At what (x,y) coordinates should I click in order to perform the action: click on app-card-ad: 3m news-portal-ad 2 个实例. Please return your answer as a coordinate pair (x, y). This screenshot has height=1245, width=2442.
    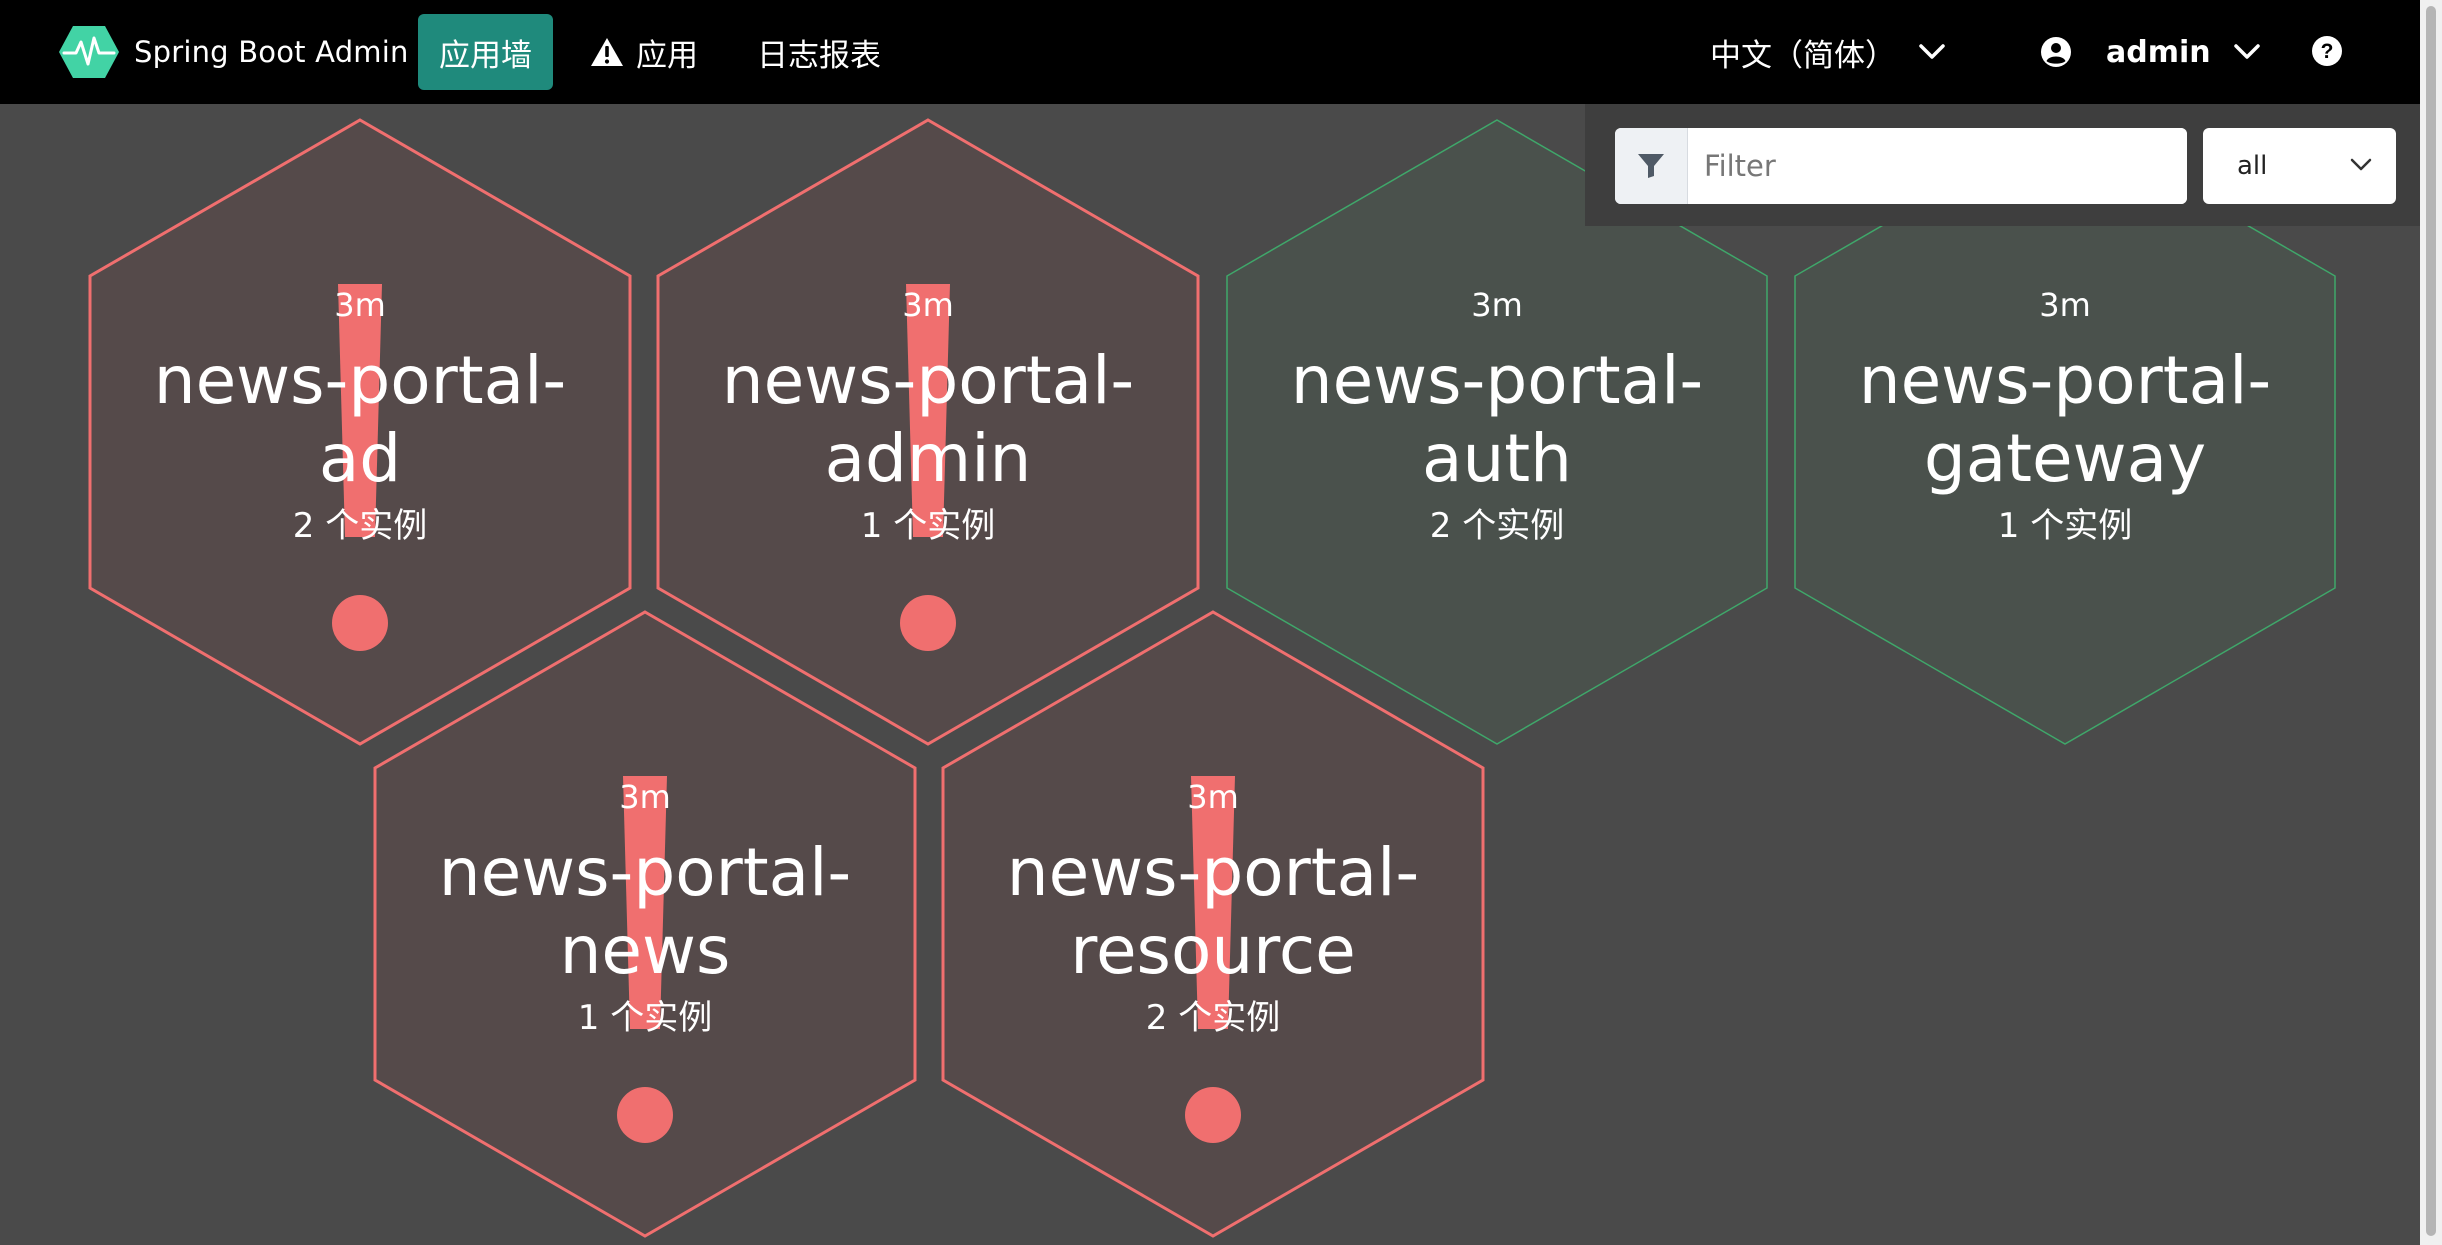
    Looking at the image, I should click on (360, 416).